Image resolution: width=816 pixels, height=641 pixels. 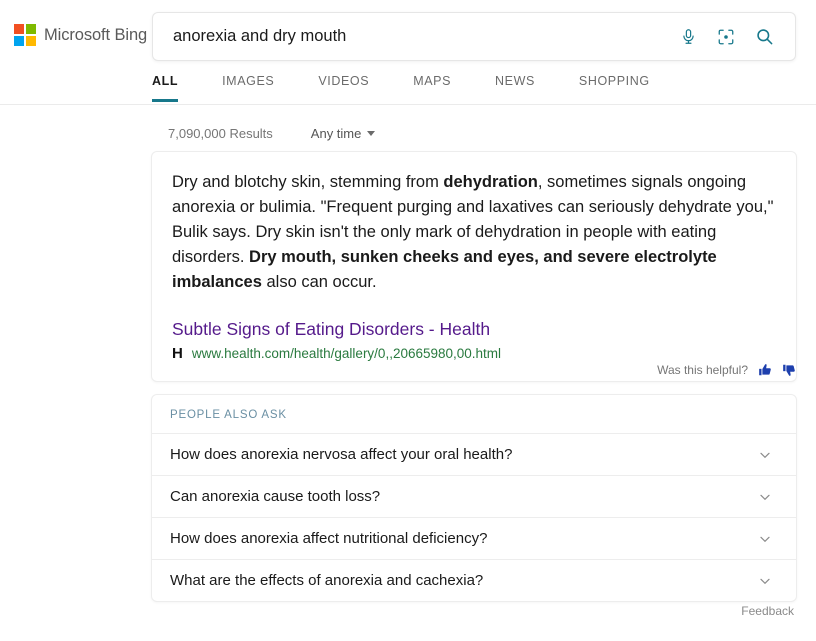 I want to click on logo-square-blue, so click(x=19, y=41).